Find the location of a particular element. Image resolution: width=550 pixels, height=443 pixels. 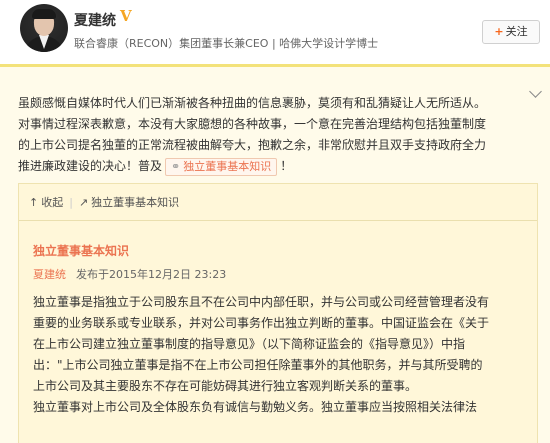

article-link: ⚭ 独立董事基本知识 is located at coordinates (221, 167).